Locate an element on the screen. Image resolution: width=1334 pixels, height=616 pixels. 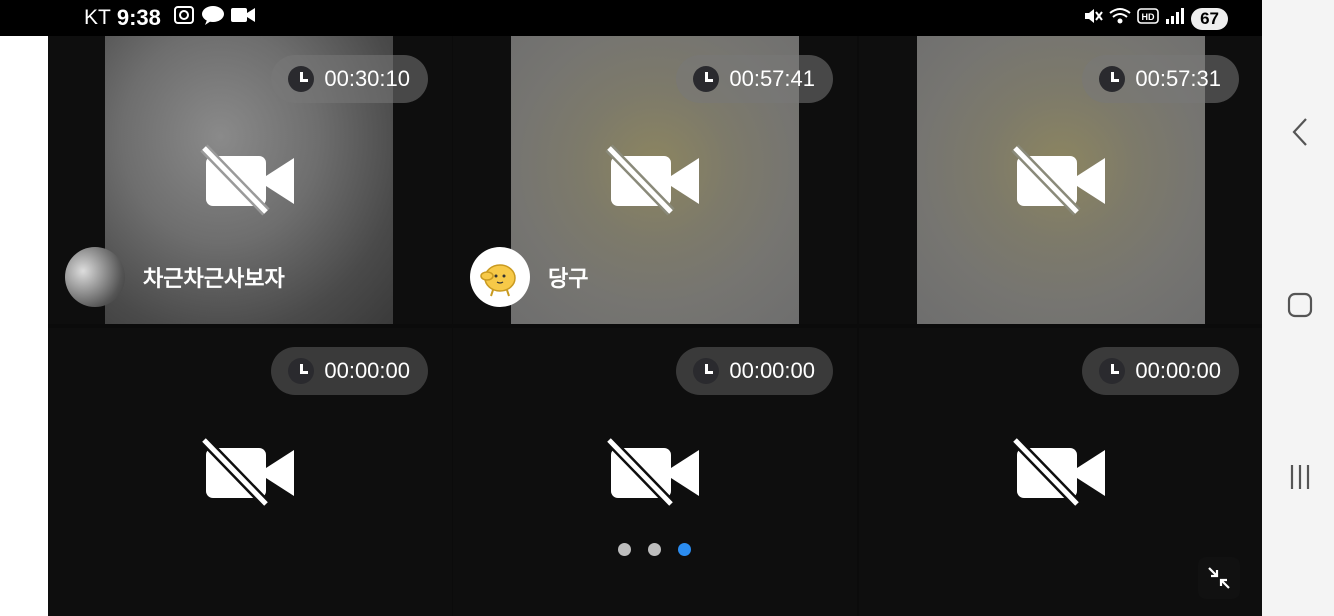
minimize-button is located at coordinates (1219, 578).